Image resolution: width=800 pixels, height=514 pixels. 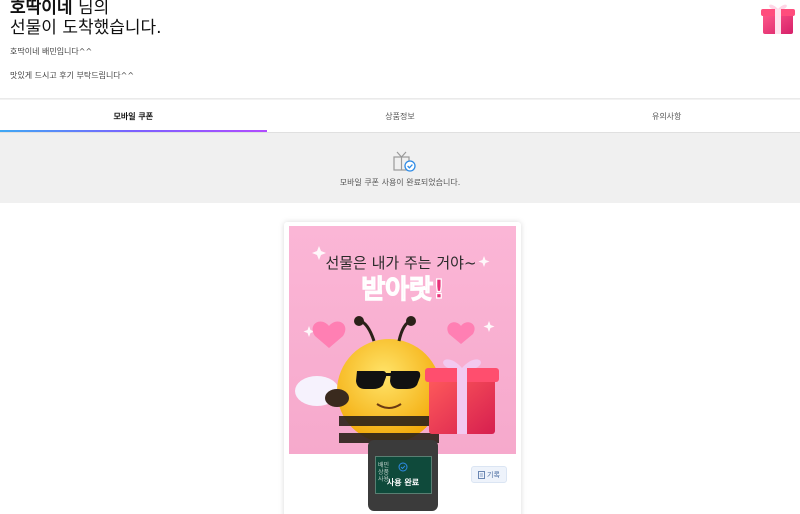 What do you see at coordinates (493, 474) in the screenshot?
I see `history-button-label: 기록` at bounding box center [493, 474].